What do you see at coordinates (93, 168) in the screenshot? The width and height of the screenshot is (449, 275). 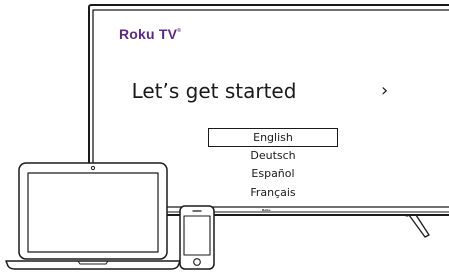 I see `laptop-camera` at bounding box center [93, 168].